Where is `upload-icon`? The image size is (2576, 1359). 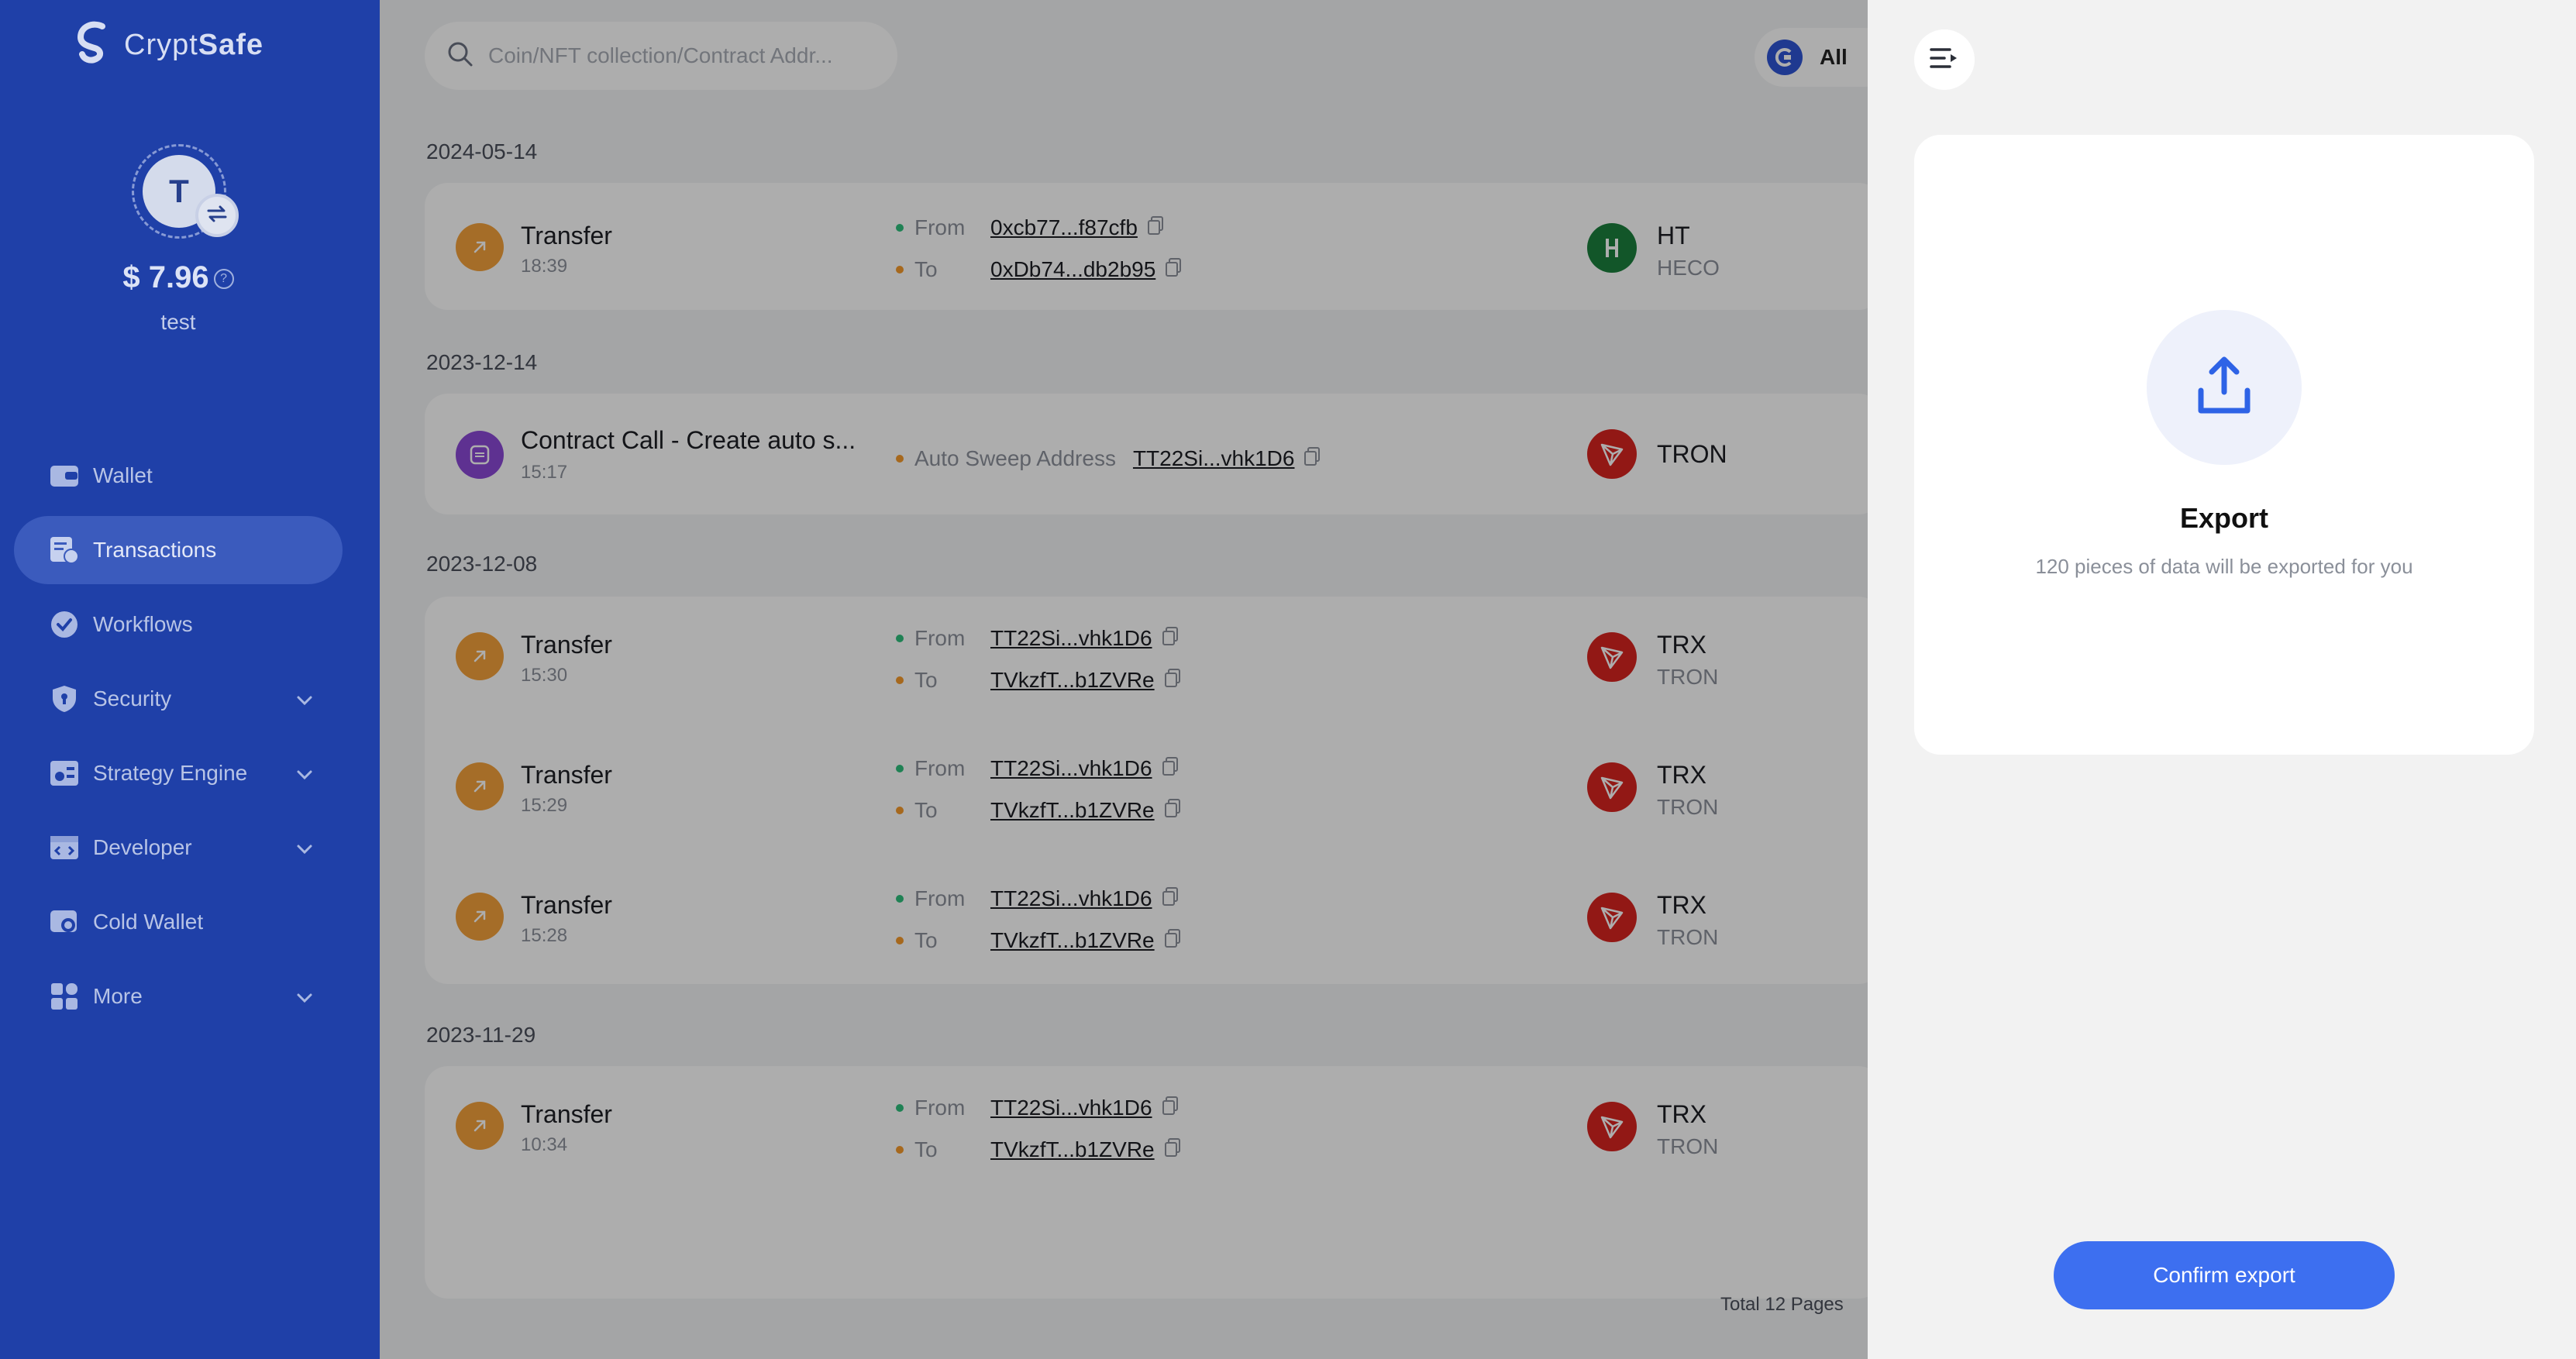 upload-icon is located at coordinates (2224, 388).